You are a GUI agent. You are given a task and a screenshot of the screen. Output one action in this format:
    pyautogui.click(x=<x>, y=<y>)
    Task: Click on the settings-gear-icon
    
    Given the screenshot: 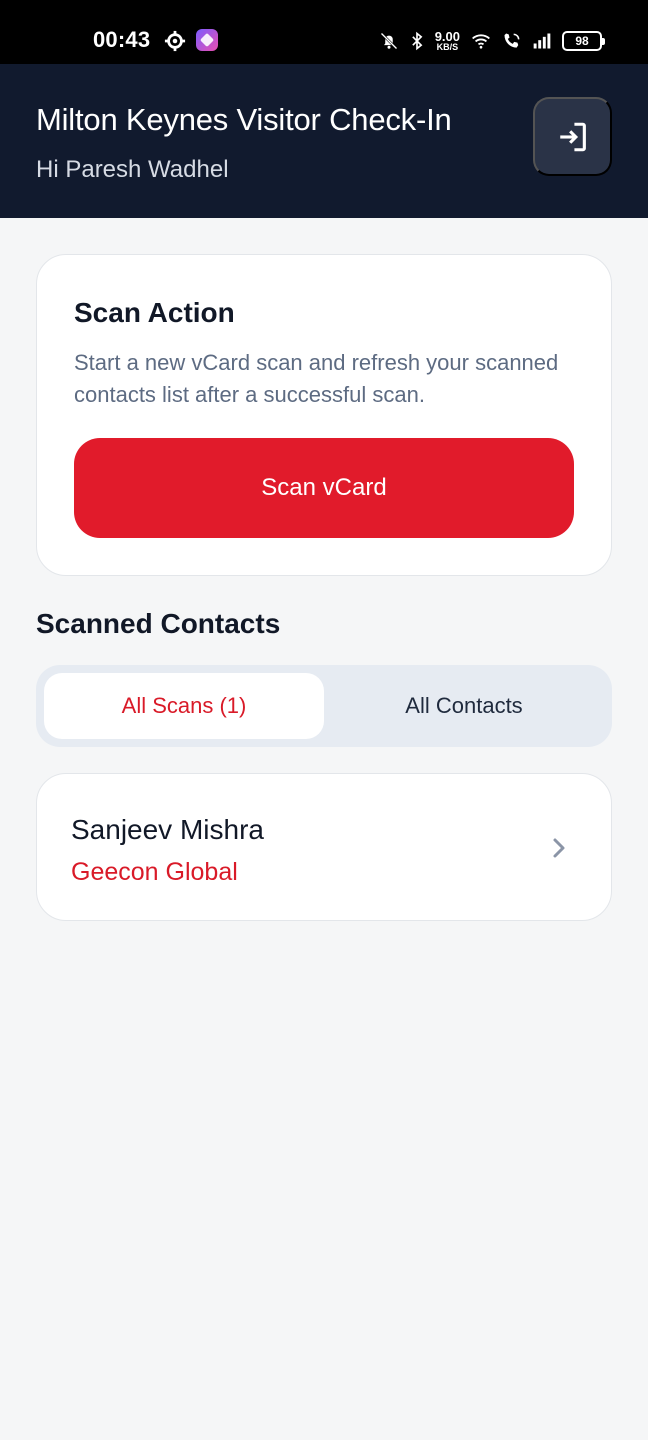 What is the action you would take?
    pyautogui.click(x=175, y=41)
    